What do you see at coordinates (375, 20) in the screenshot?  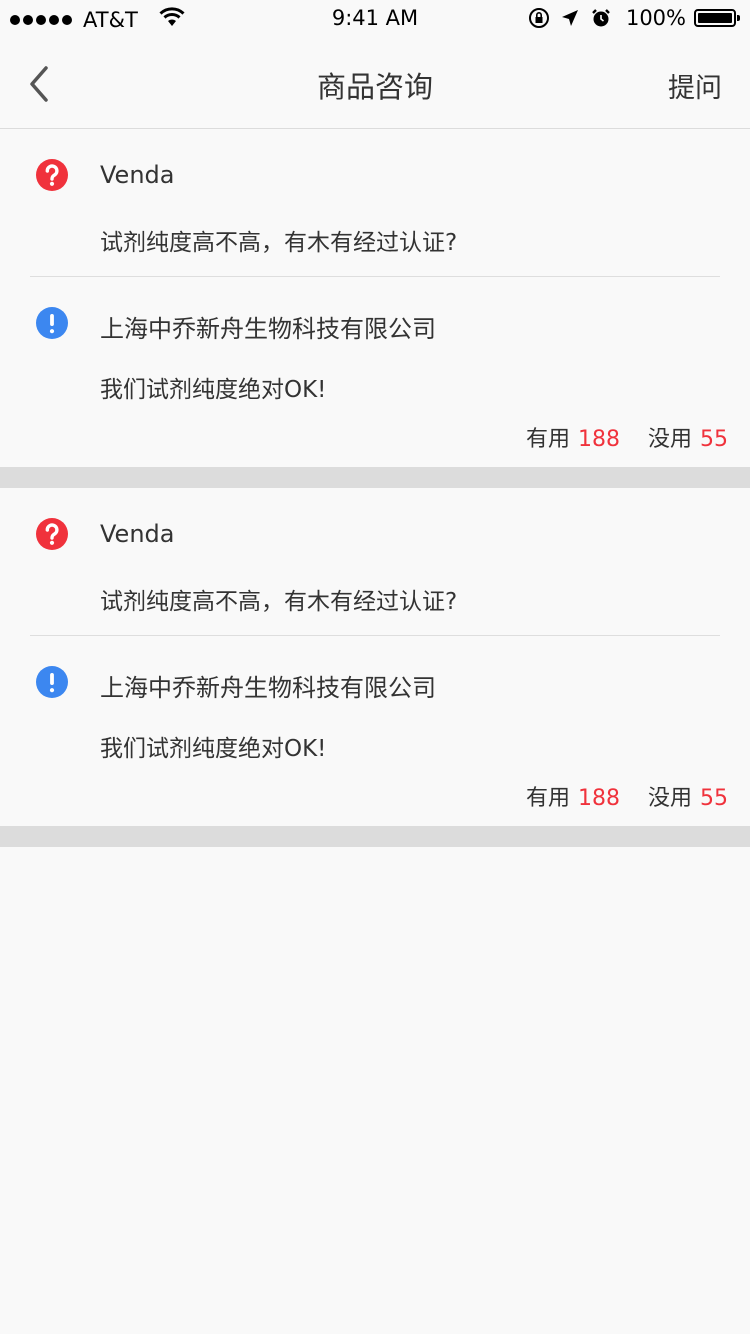 I see `status-bar: AT&T 9:41 AM 100%` at bounding box center [375, 20].